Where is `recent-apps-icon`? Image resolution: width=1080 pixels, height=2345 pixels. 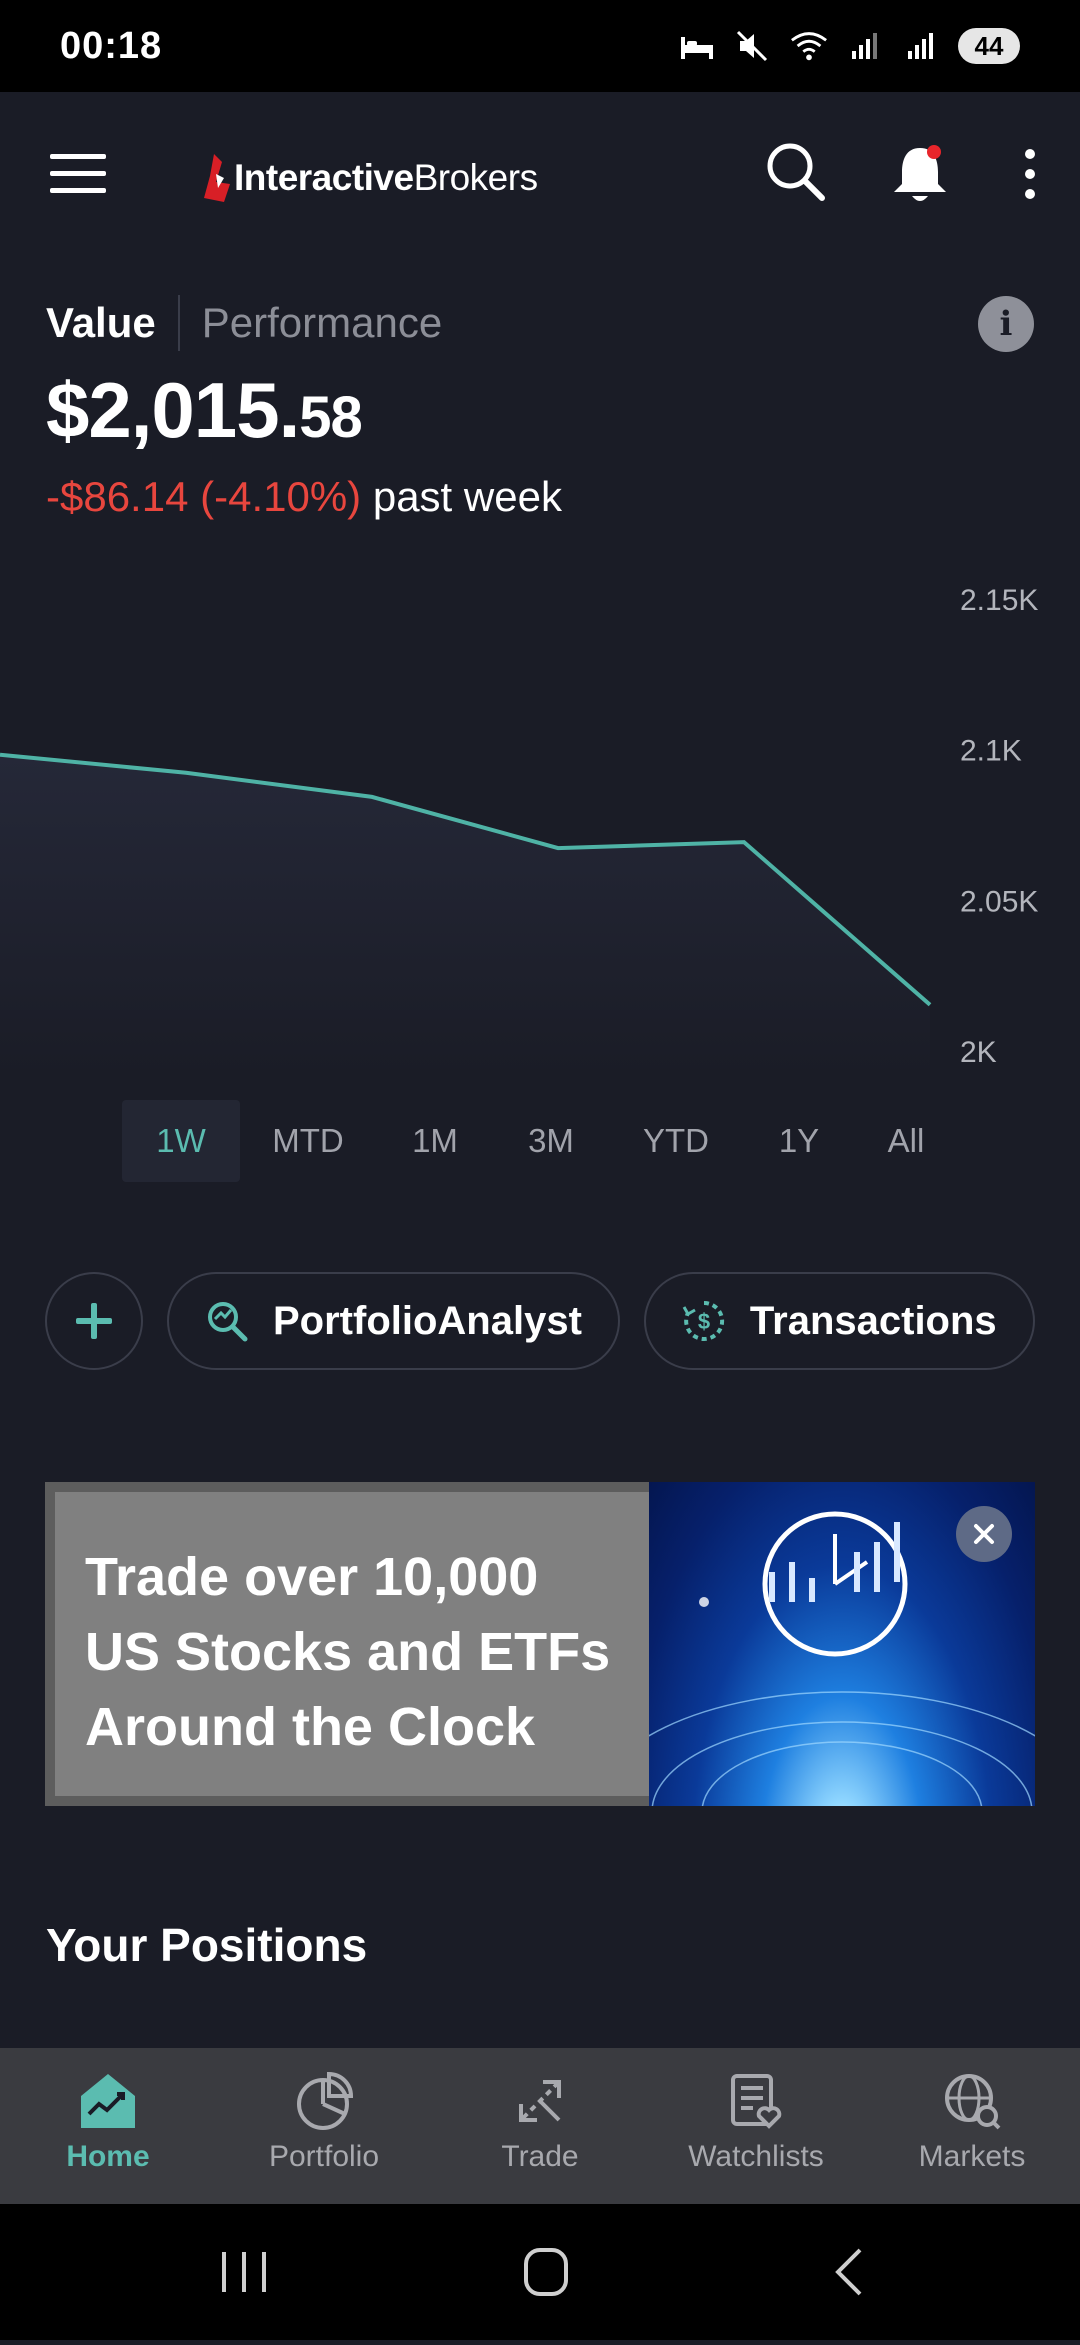 recent-apps-icon is located at coordinates (244, 2272).